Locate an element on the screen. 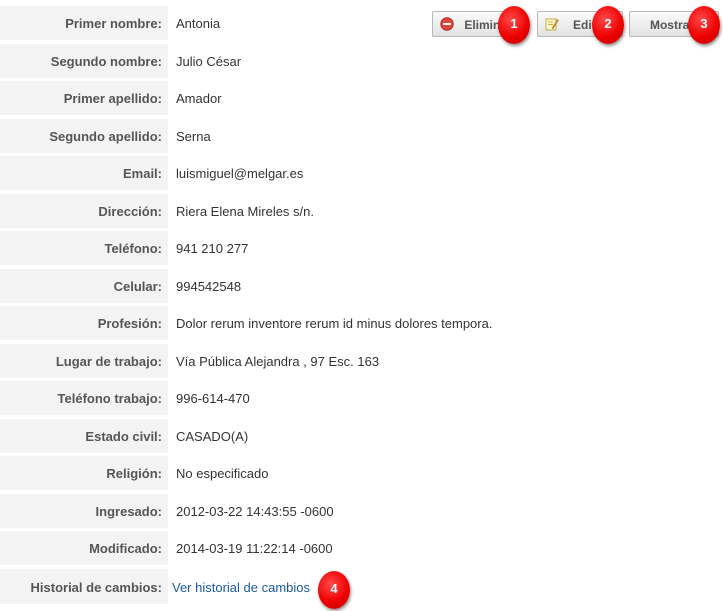 The image size is (723, 611). field-label: Religión: is located at coordinates (84, 473).